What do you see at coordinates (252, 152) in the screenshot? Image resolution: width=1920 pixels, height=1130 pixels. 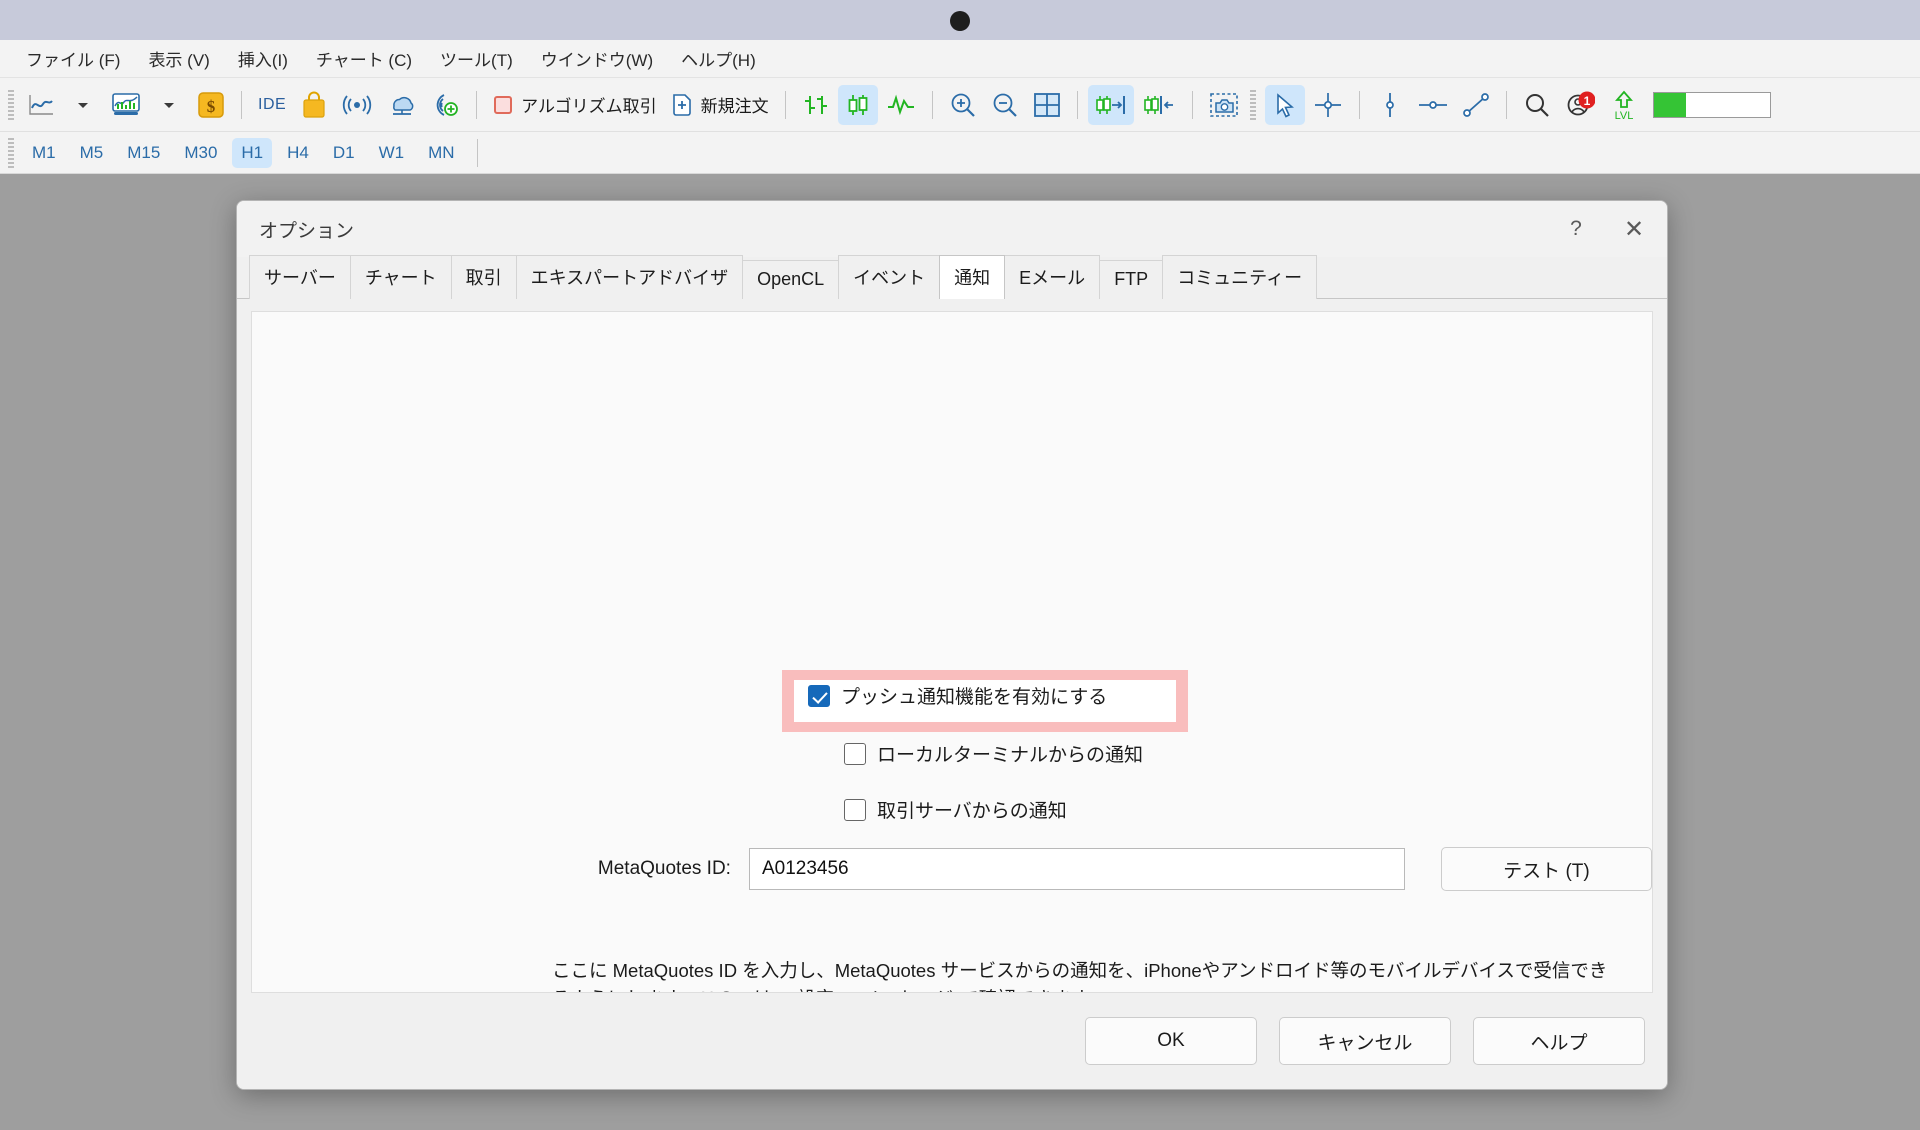 I see `timeframe-h1: H1` at bounding box center [252, 152].